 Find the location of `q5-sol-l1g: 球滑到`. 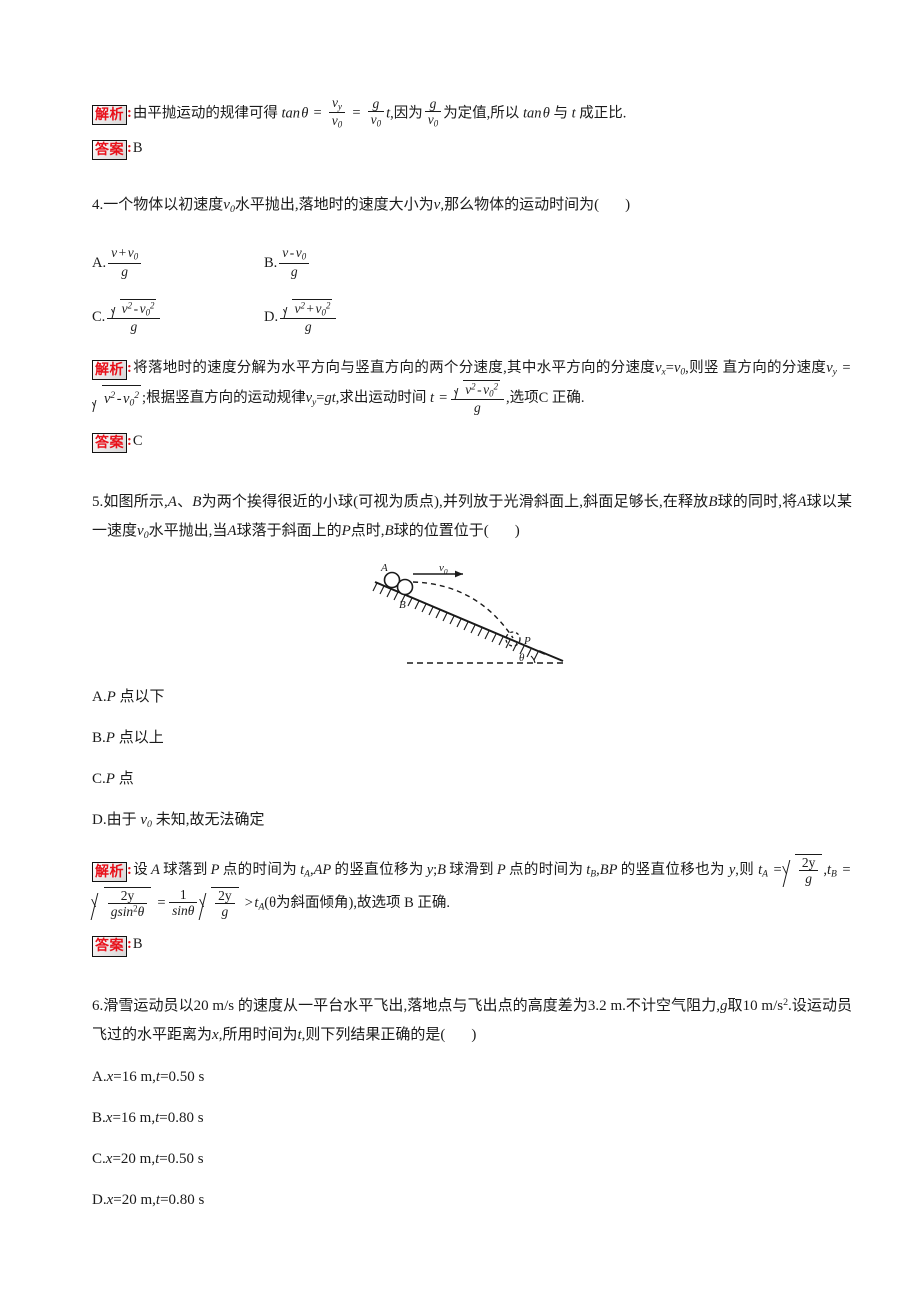

q5-sol-l1g: 球滑到 is located at coordinates (471, 870).